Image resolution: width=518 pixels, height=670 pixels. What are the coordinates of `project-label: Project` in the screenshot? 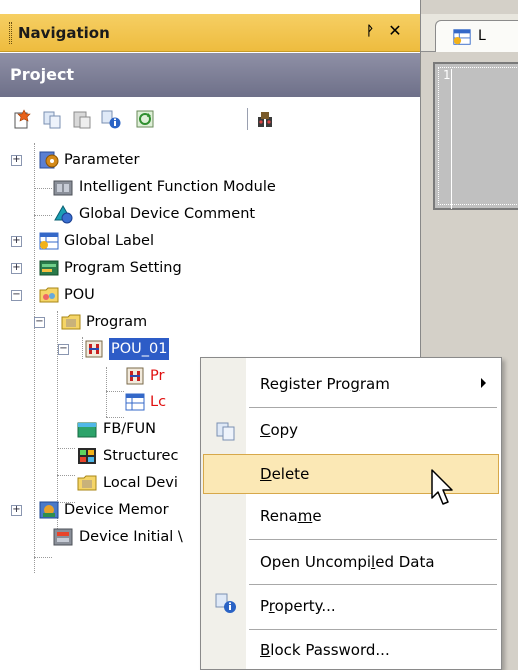 It's located at (42, 74).